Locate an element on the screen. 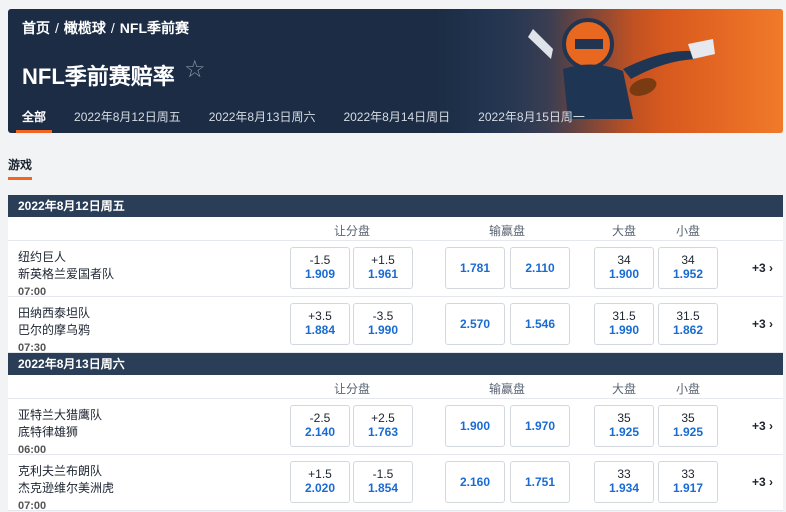 The width and height of the screenshot is (786, 512). odds-price: 1.909 is located at coordinates (320, 274).